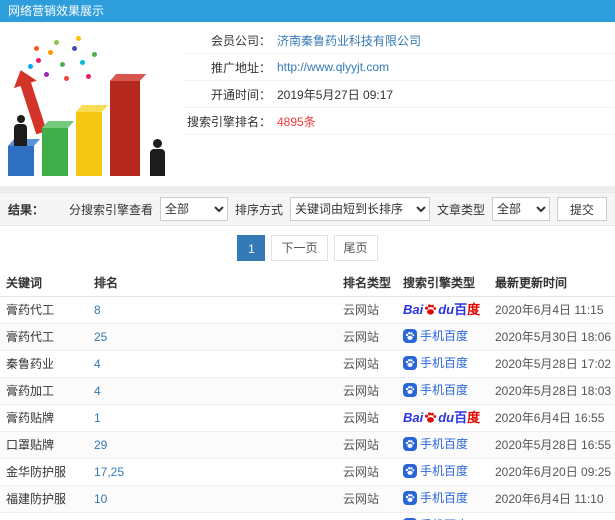  Describe the element at coordinates (212, 516) in the screenshot. I see `rank-cell` at that location.